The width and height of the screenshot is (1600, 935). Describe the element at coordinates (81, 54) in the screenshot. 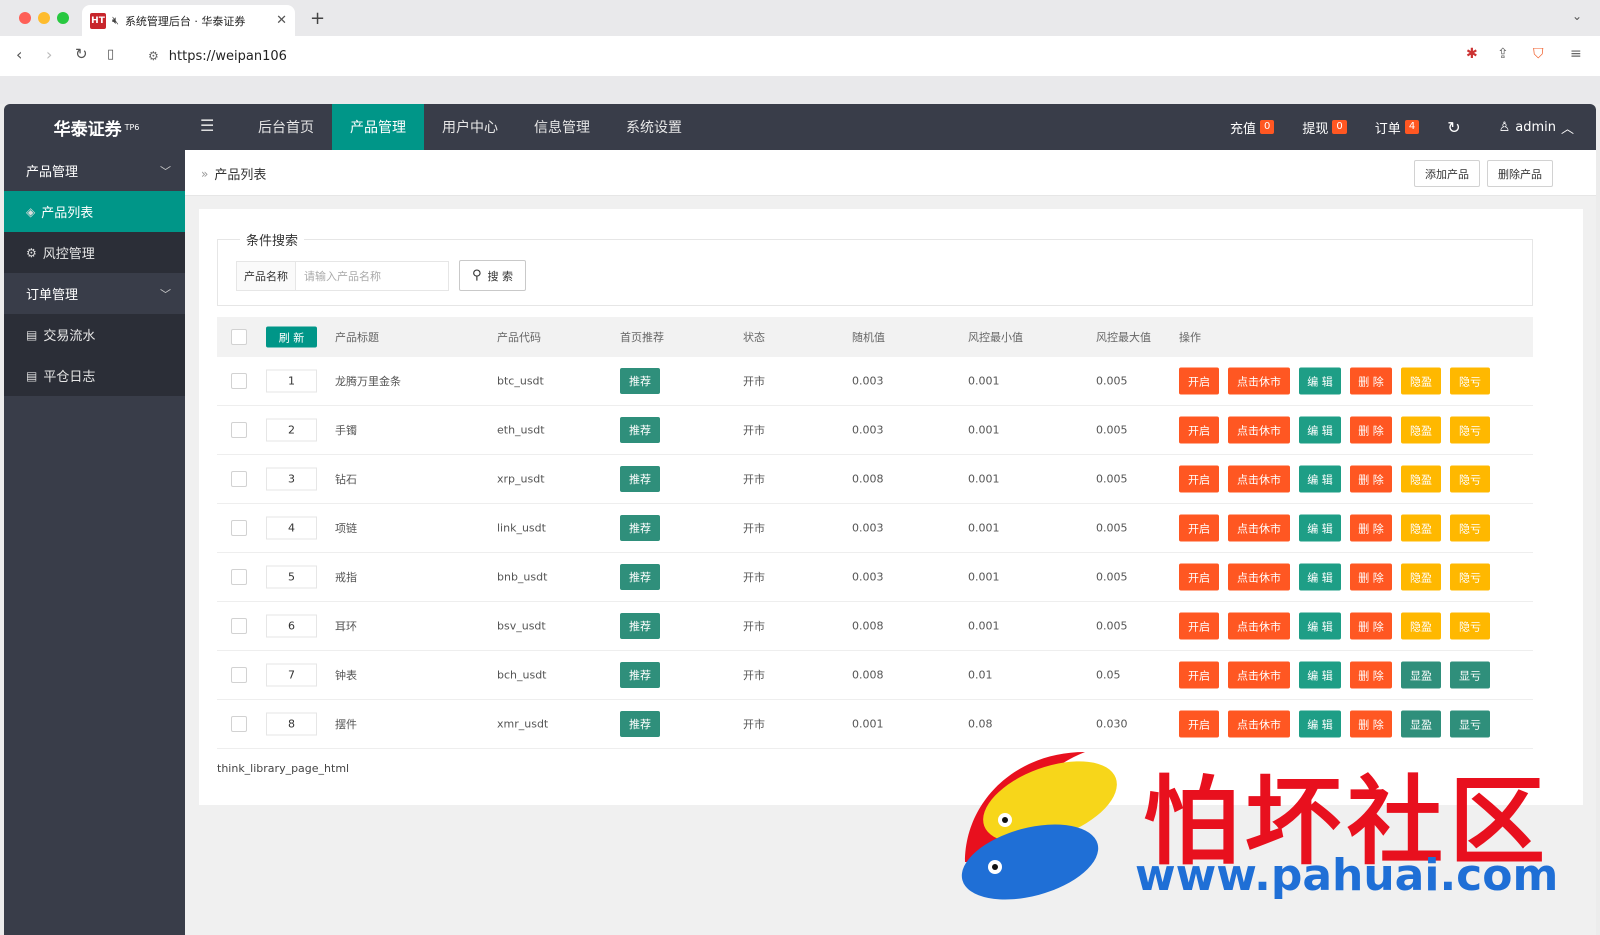

I see `reload-icon: ↻` at that location.